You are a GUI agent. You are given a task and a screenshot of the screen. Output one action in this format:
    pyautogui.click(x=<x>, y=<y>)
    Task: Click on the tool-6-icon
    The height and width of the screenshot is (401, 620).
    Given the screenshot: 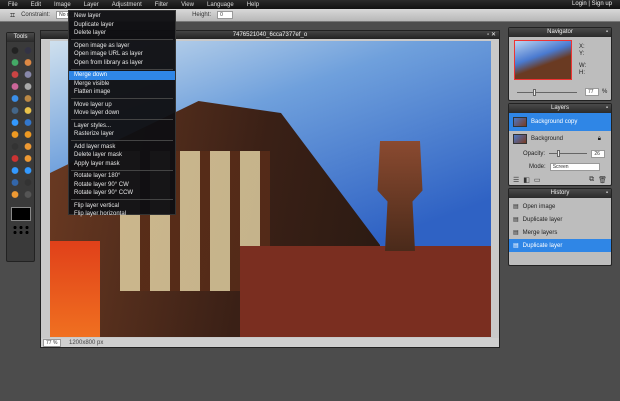 What is the action you would take?
    pyautogui.click(x=15, y=86)
    